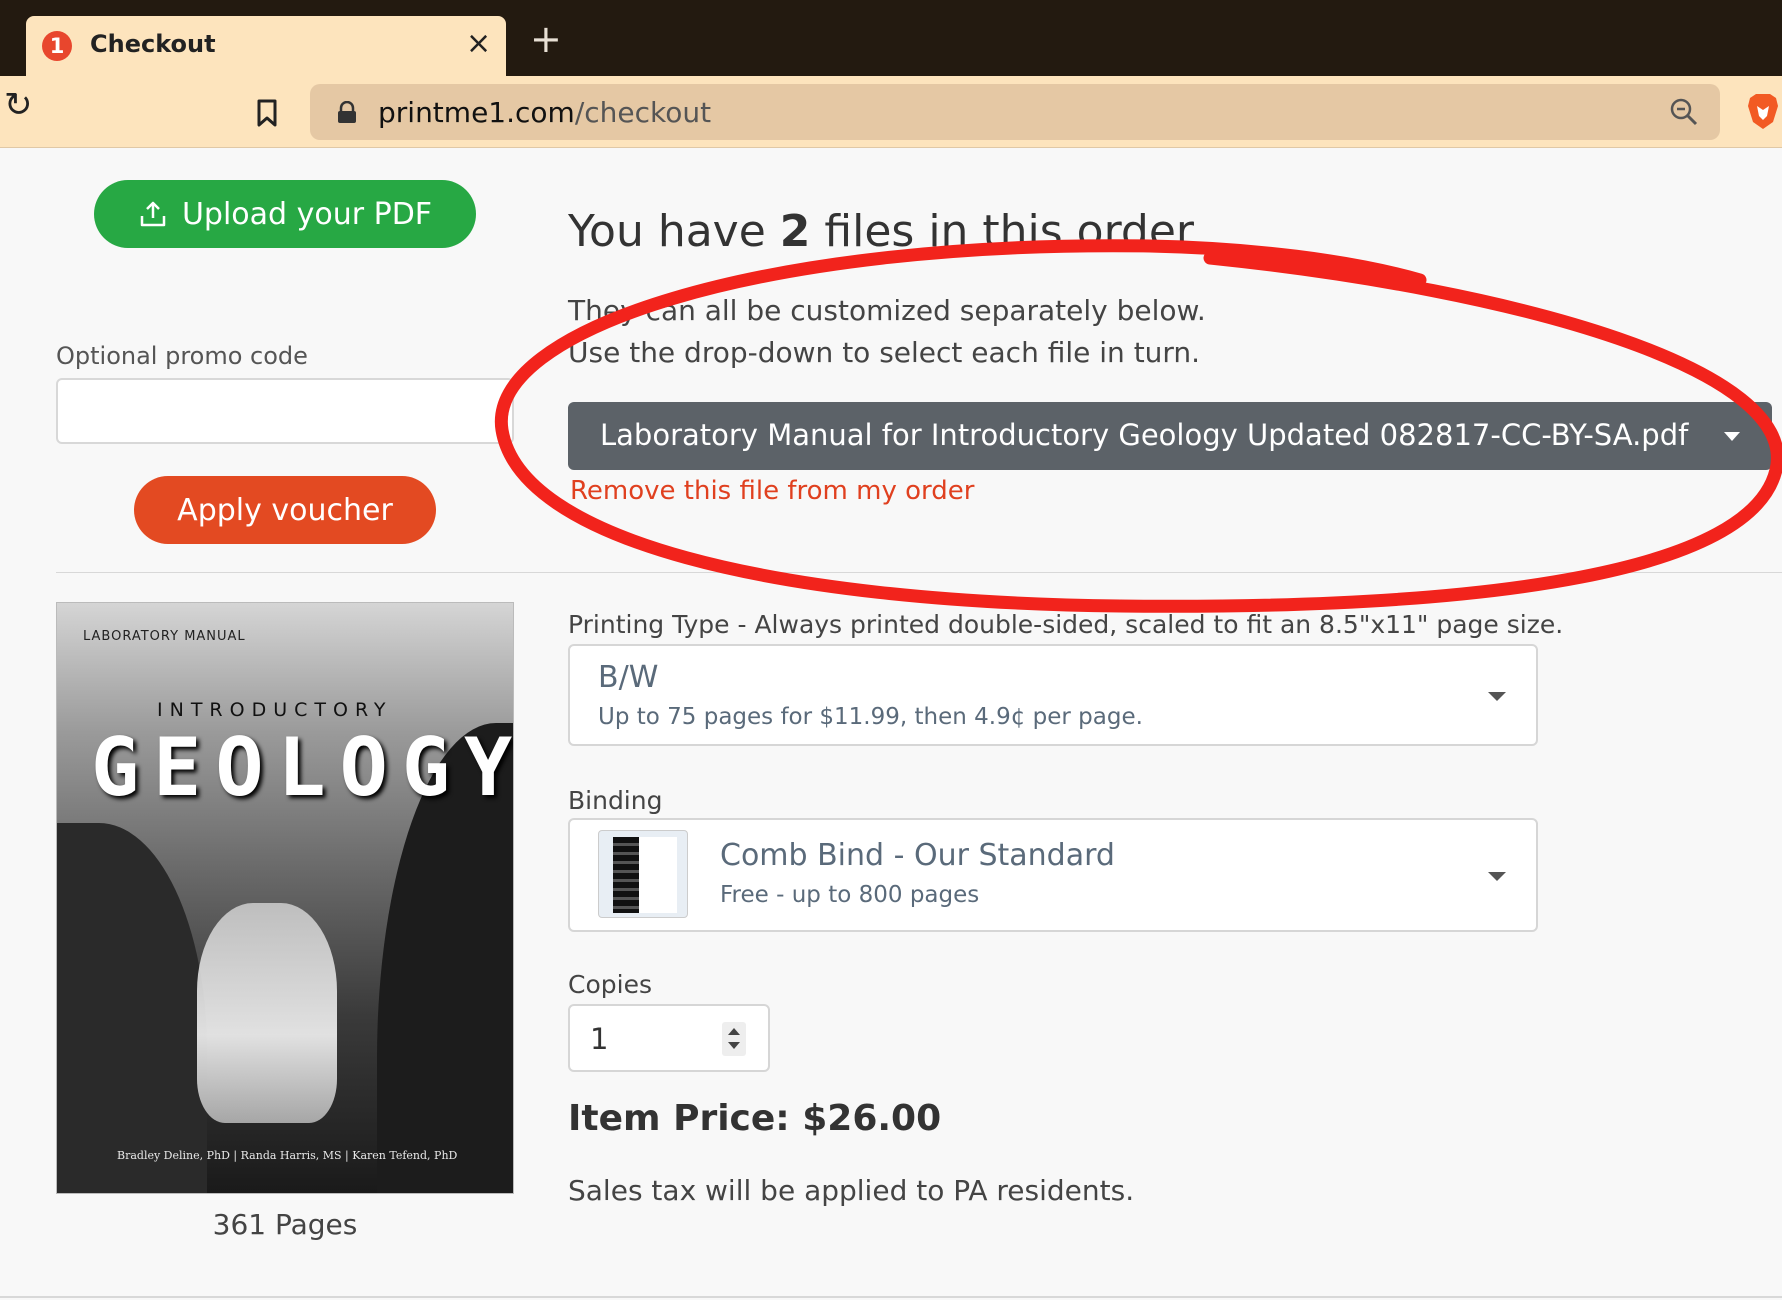 This screenshot has height=1300, width=1782. What do you see at coordinates (476, 112) in the screenshot?
I see `url-host: printme1.com` at bounding box center [476, 112].